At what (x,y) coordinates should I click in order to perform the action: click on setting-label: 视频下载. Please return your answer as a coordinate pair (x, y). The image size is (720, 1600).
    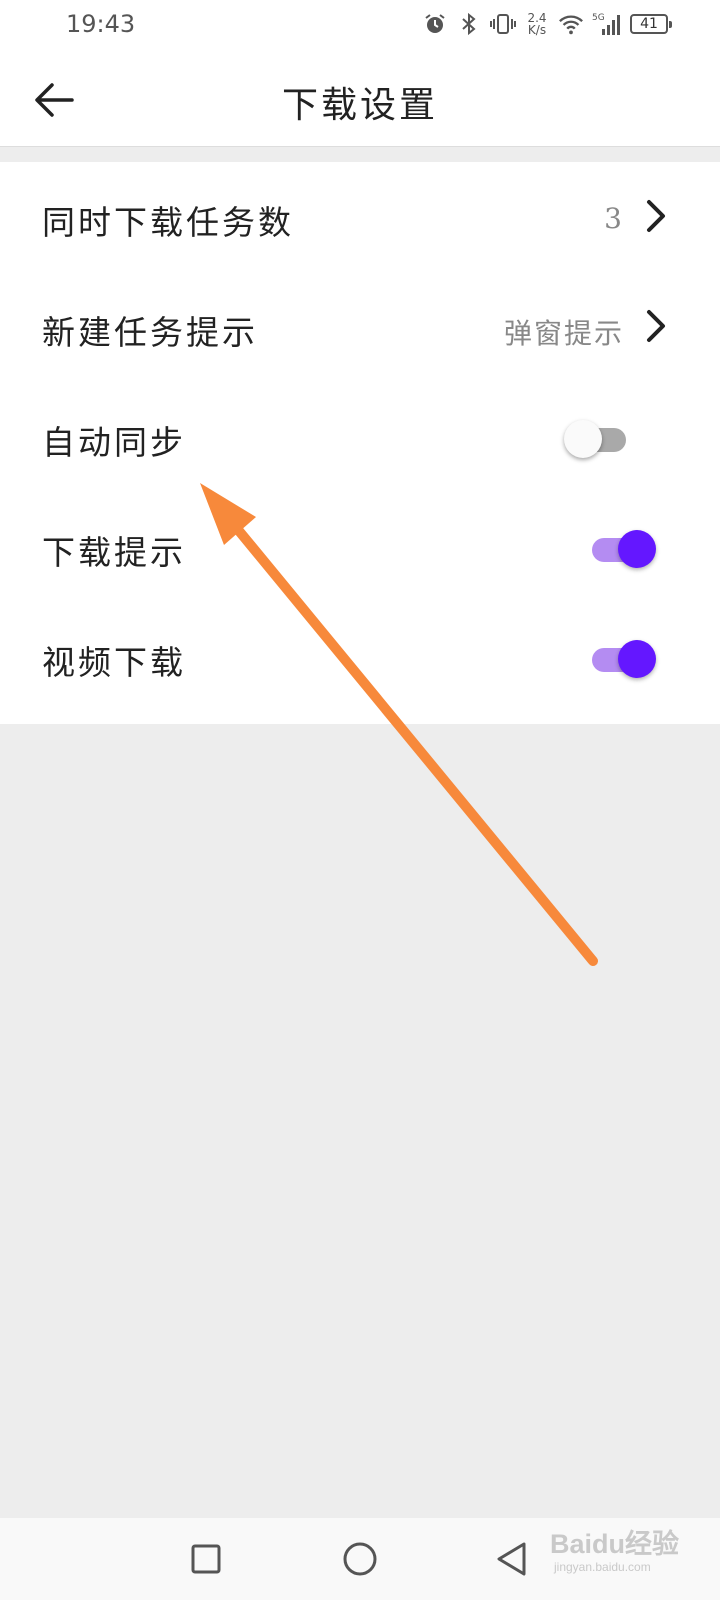
    Looking at the image, I should click on (114, 662).